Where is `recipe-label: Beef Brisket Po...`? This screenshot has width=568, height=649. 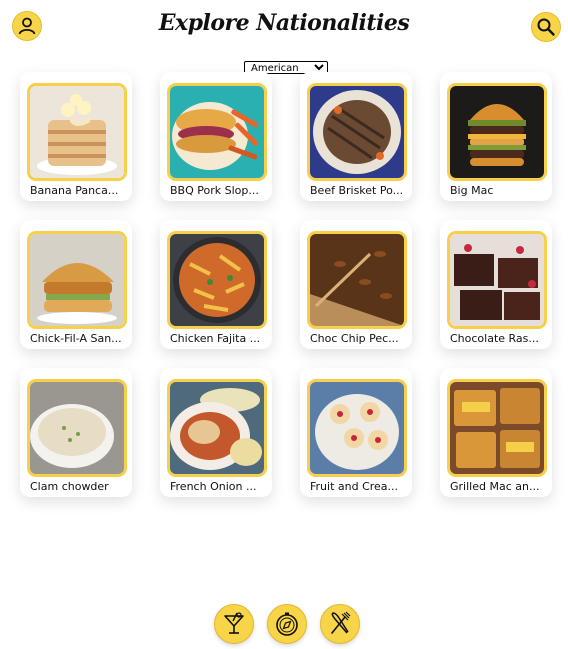
recipe-label: Beef Brisket Po... is located at coordinates (357, 190).